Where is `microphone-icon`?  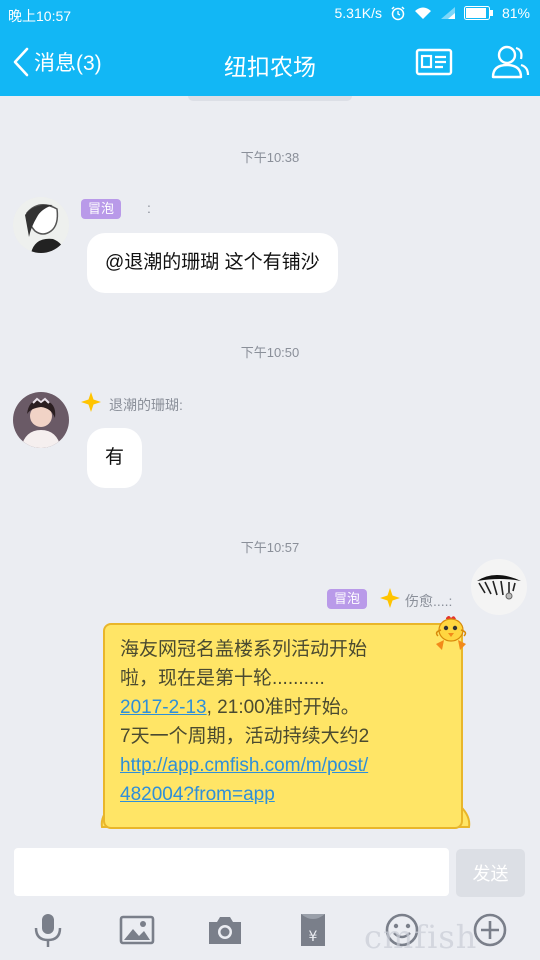 microphone-icon is located at coordinates (48, 930).